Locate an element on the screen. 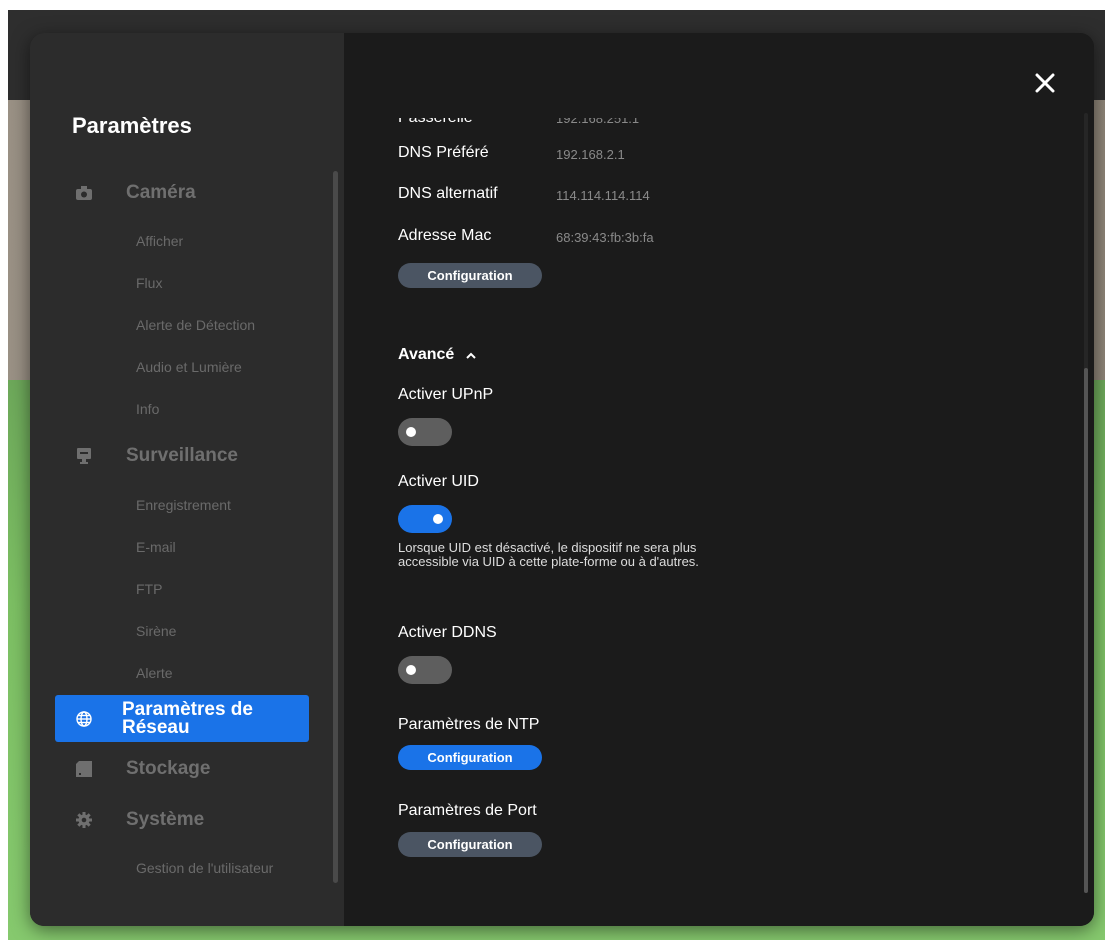  sidebar-section-storage: Stockage is located at coordinates (141, 769).